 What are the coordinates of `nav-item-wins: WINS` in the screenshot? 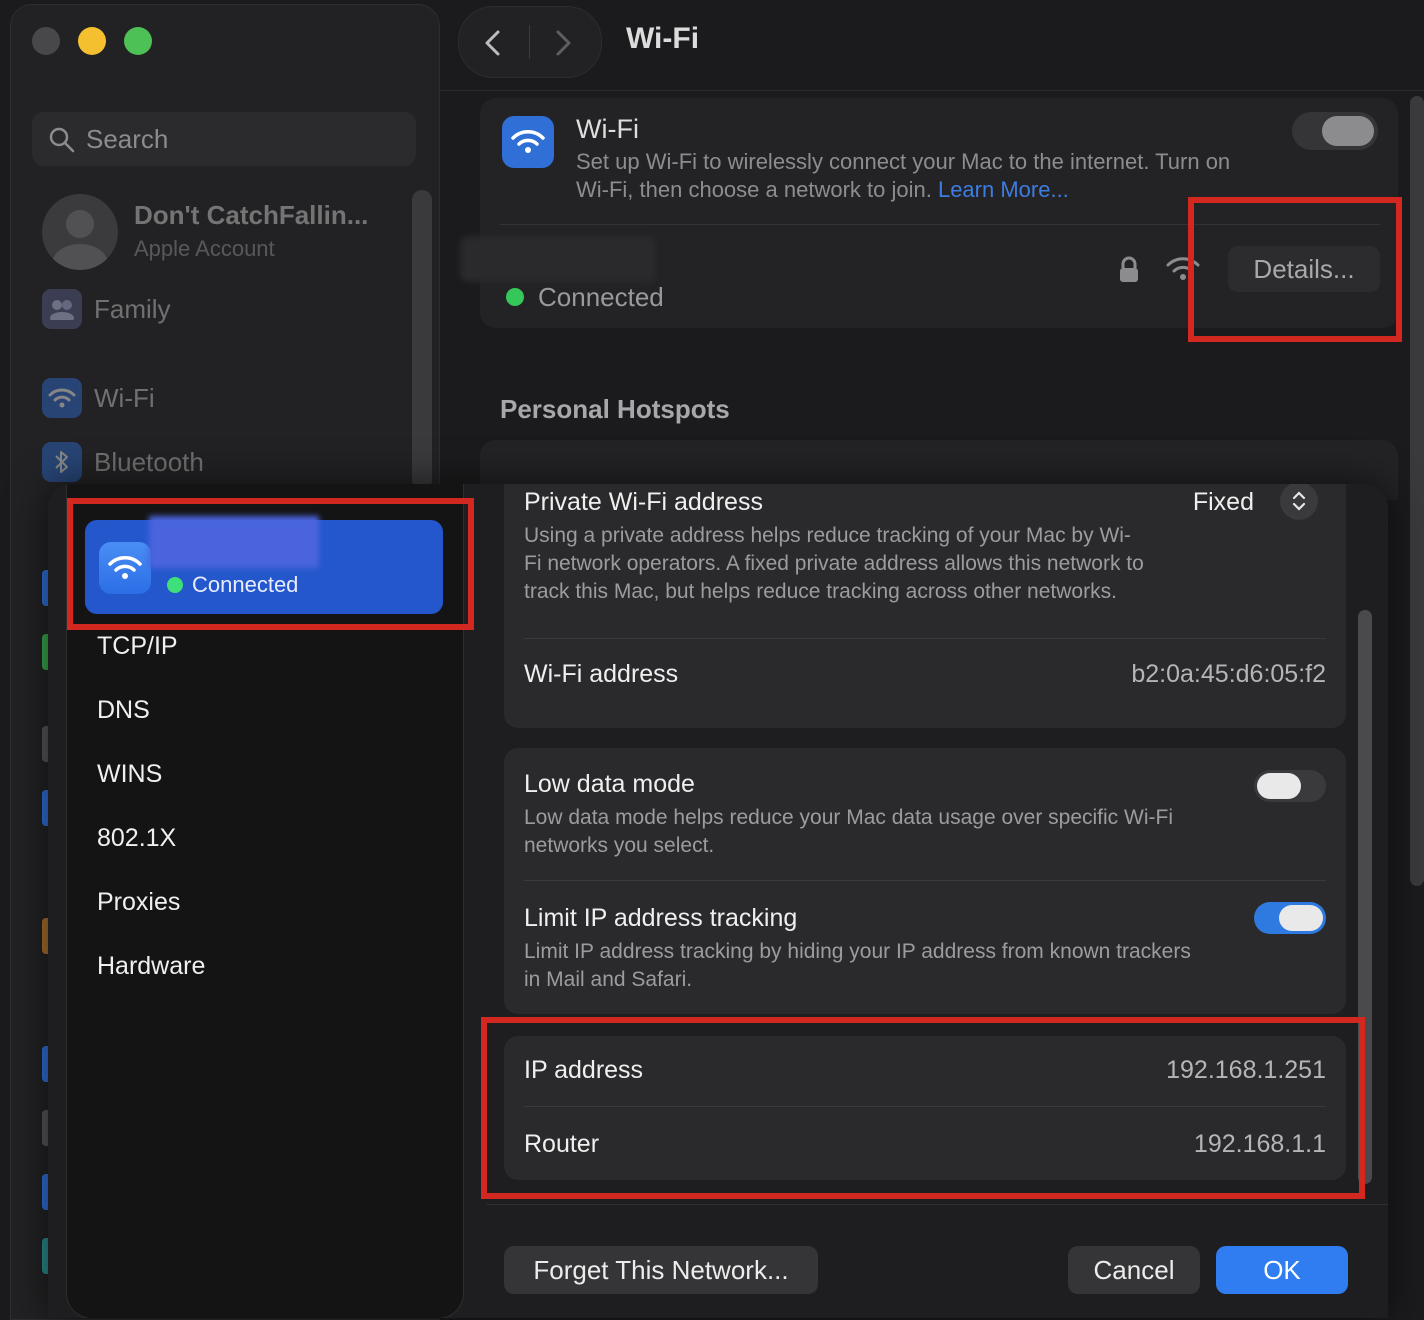 It's located at (129, 774).